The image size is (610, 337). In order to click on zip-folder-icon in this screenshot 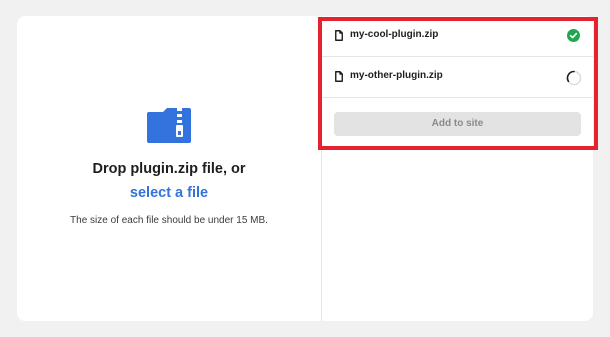, I will do `click(169, 125)`.